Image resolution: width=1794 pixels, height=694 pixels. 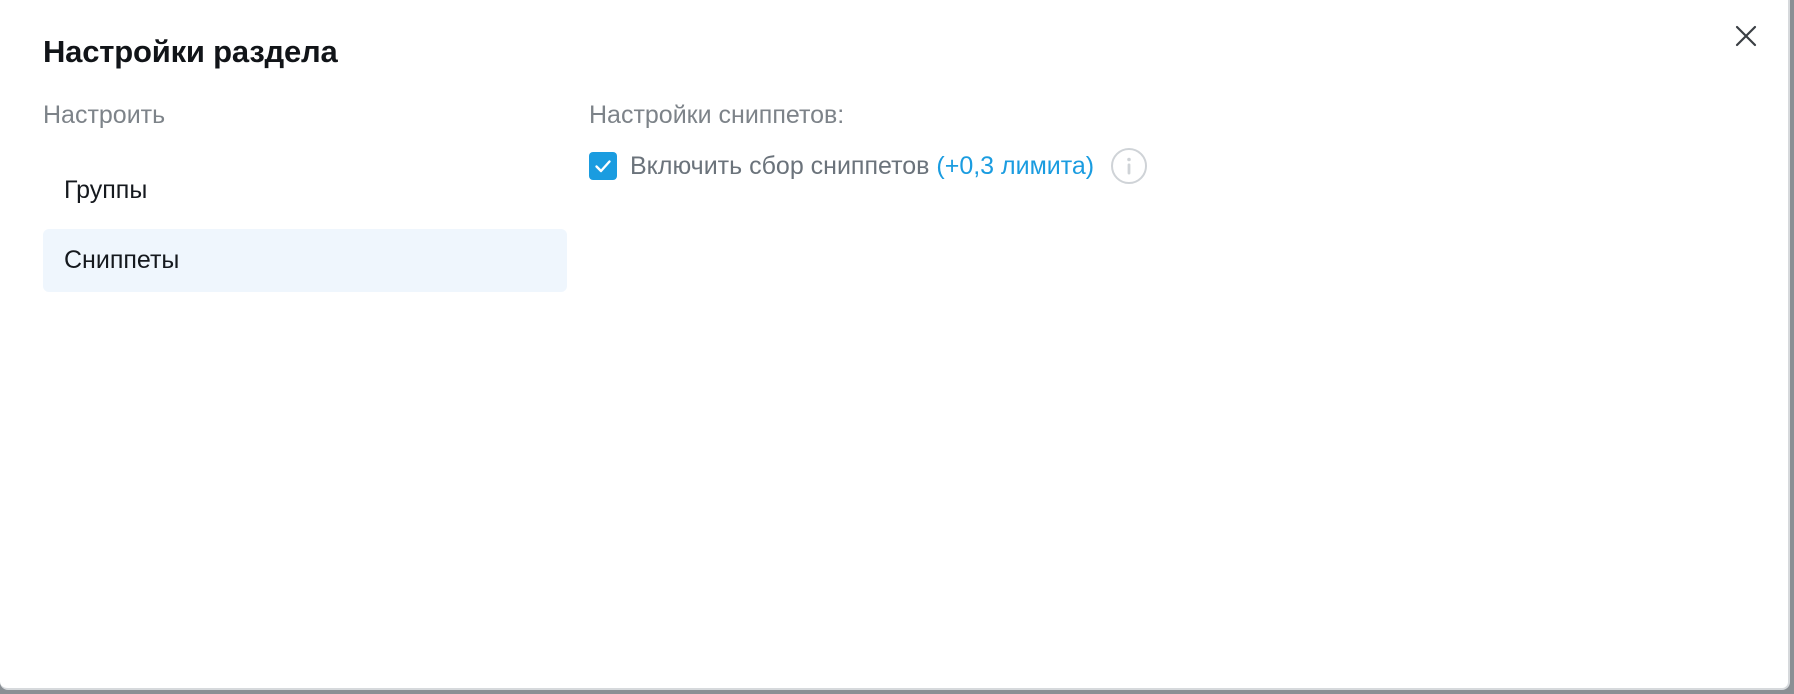 I want to click on limit-cost-text: (+0,3 лимита), so click(x=1015, y=165).